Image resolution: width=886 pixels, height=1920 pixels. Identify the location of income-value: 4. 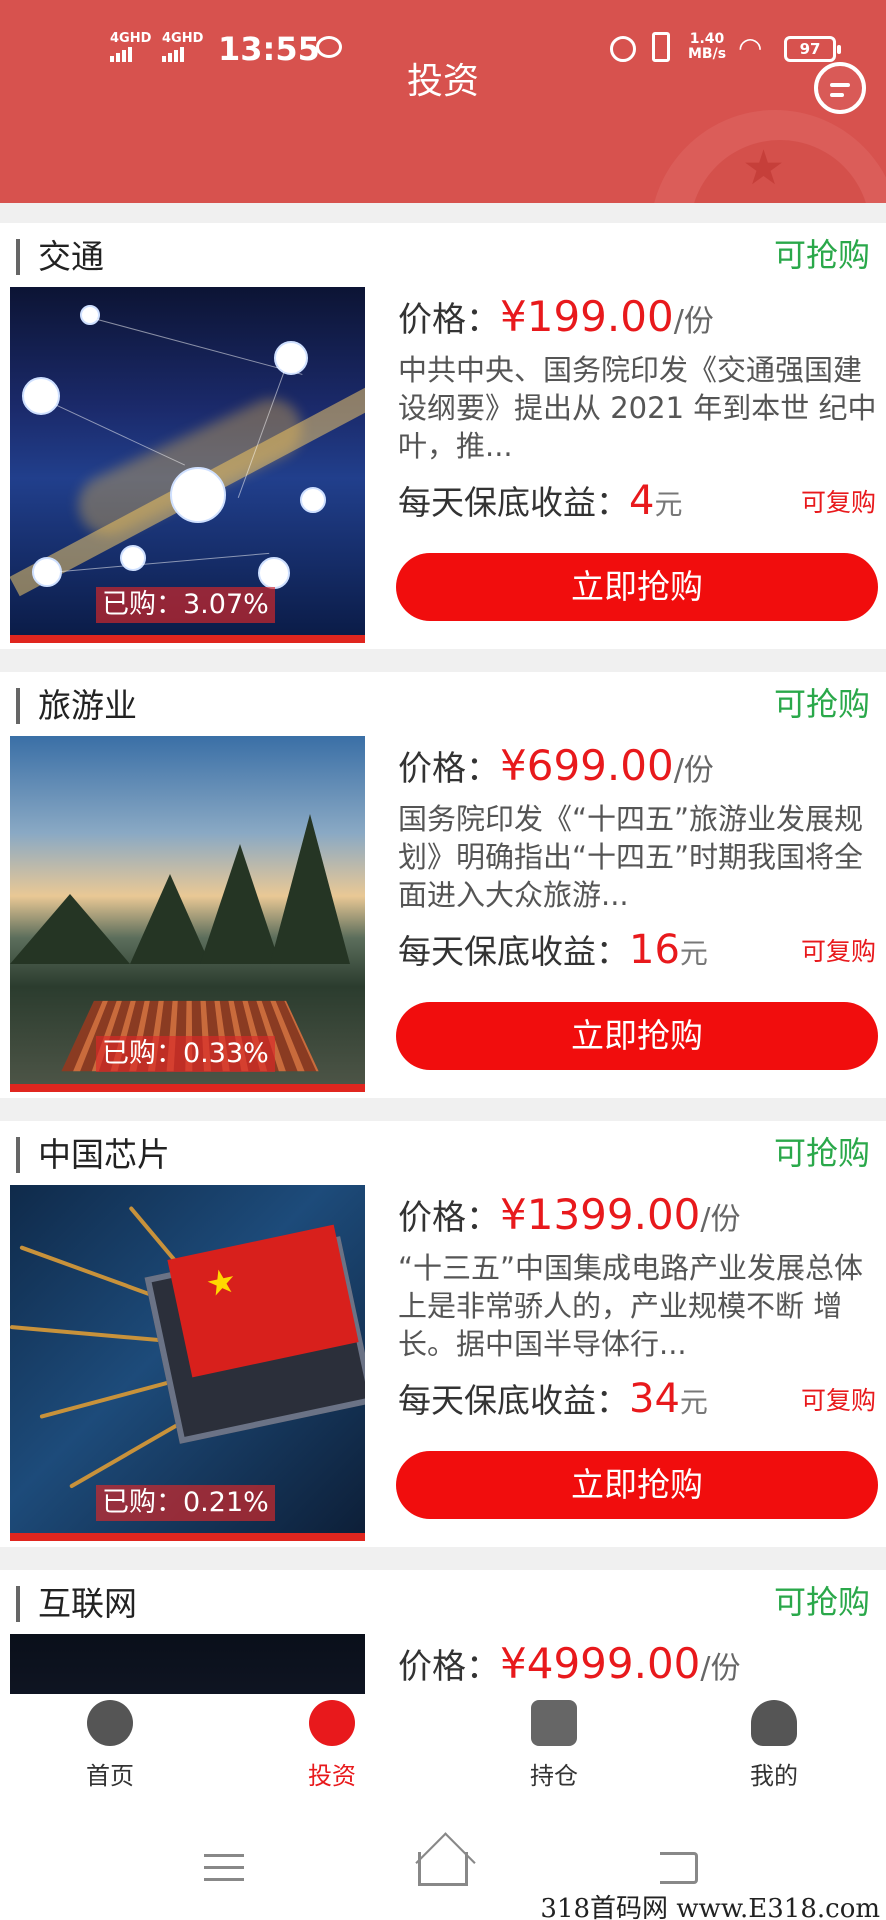
(642, 501).